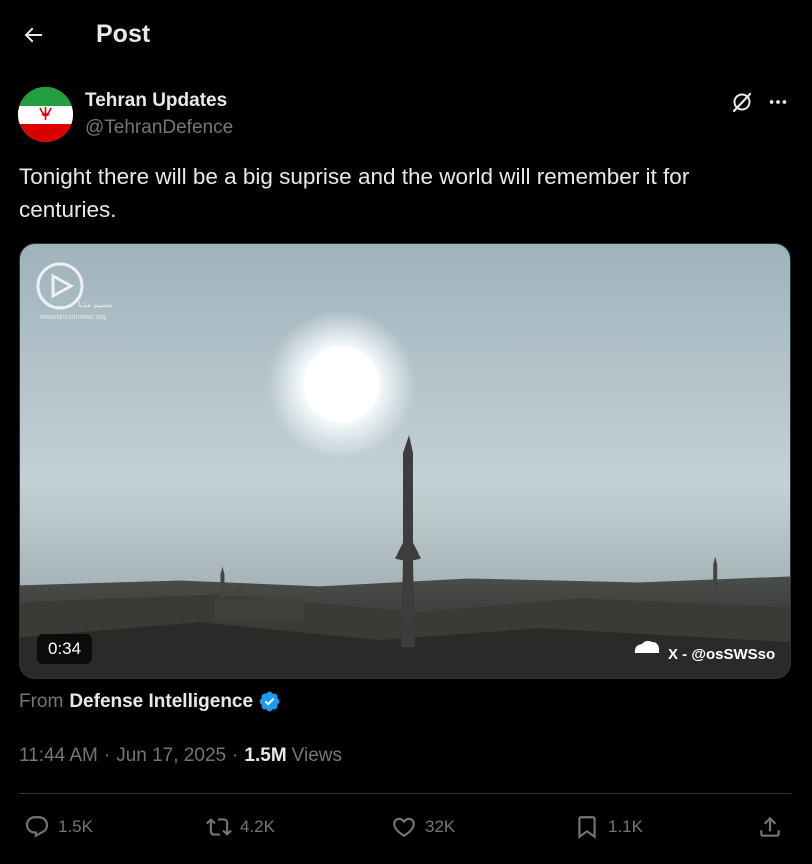  What do you see at coordinates (161, 702) in the screenshot?
I see `source-link: Defense Intelligence` at bounding box center [161, 702].